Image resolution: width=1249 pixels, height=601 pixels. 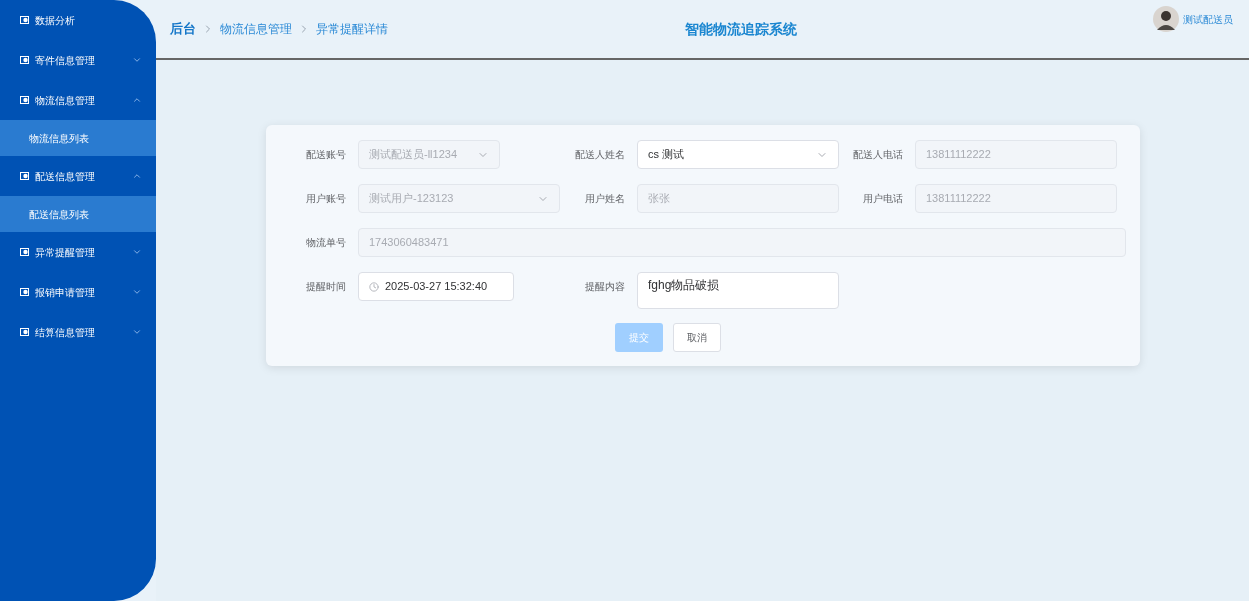 What do you see at coordinates (883, 199) in the screenshot?
I see `field-label: 用户电话` at bounding box center [883, 199].